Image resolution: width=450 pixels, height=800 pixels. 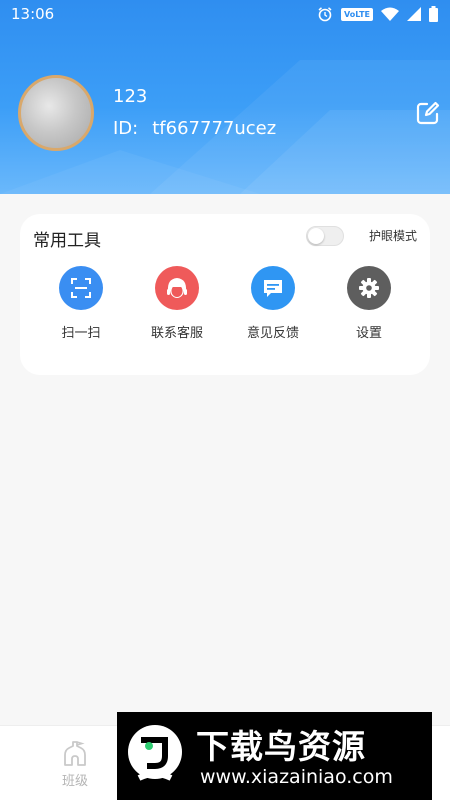 What do you see at coordinates (81, 333) in the screenshot?
I see `tool-label: 扫一扫` at bounding box center [81, 333].